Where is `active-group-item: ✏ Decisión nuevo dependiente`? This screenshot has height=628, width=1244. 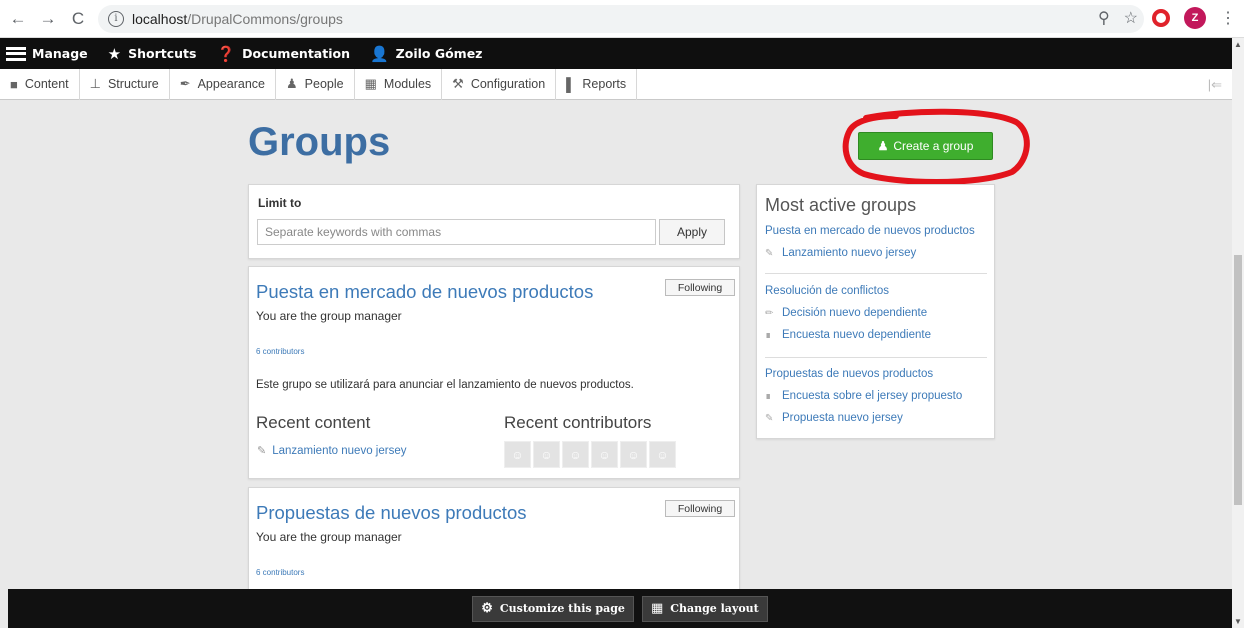 active-group-item: ✏ Decisión nuevo dependiente is located at coordinates (876, 313).